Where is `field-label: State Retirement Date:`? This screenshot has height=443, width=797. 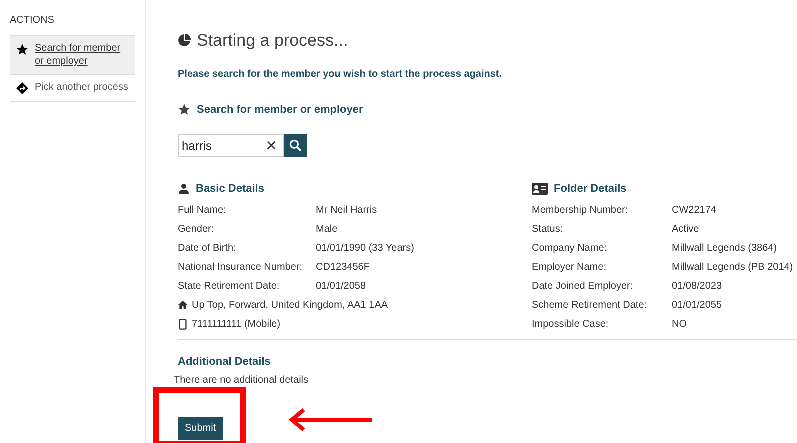
field-label: State Retirement Date: is located at coordinates (229, 287).